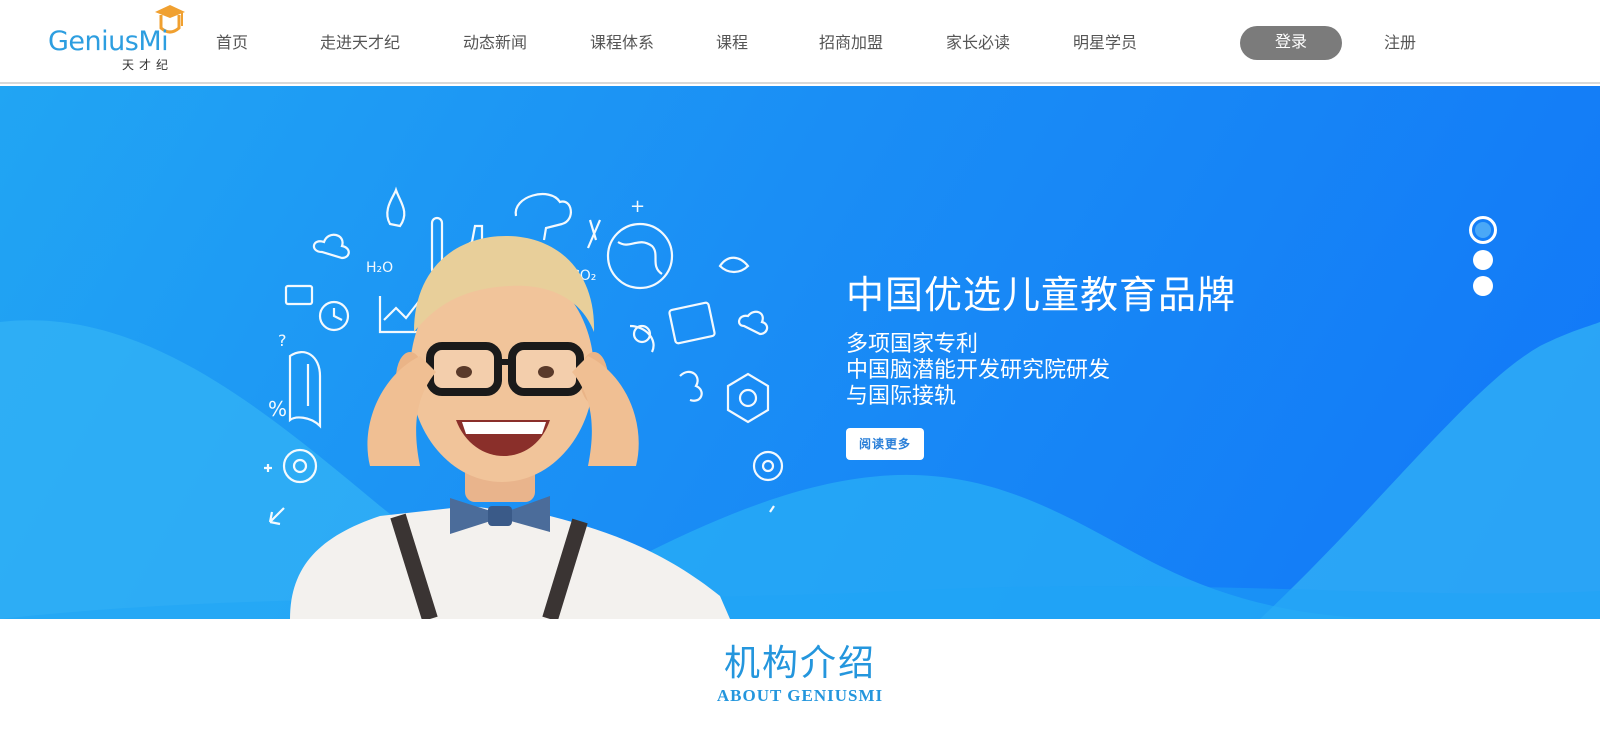 The image size is (1600, 753). What do you see at coordinates (732, 41) in the screenshot?
I see `nav-item-courses: 课程` at bounding box center [732, 41].